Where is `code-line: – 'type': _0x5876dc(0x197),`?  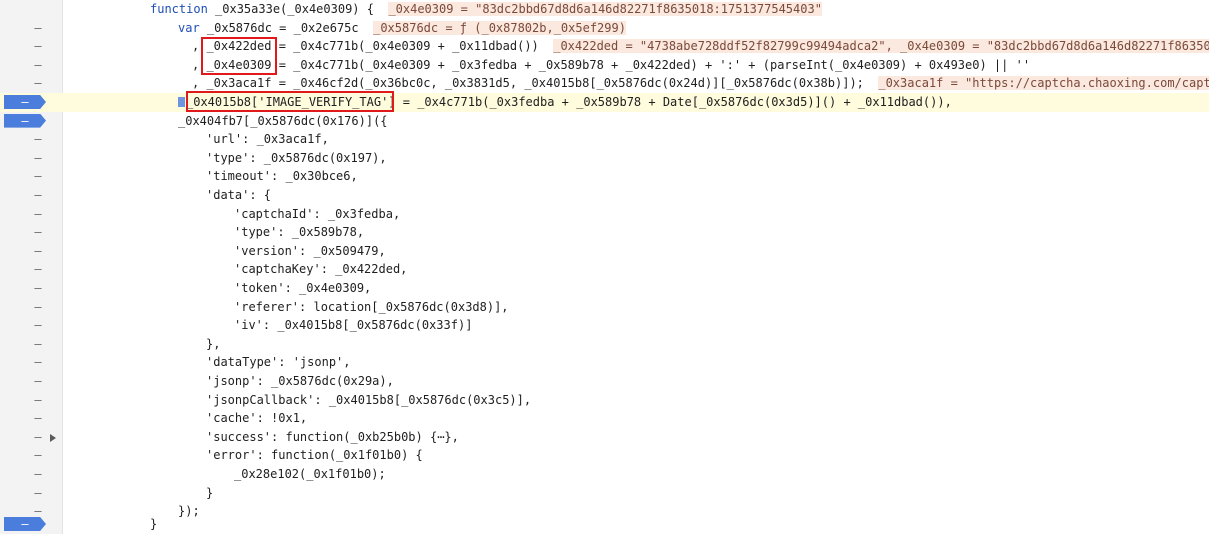
code-line: – 'type': _0x5876dc(0x197), is located at coordinates (604, 158).